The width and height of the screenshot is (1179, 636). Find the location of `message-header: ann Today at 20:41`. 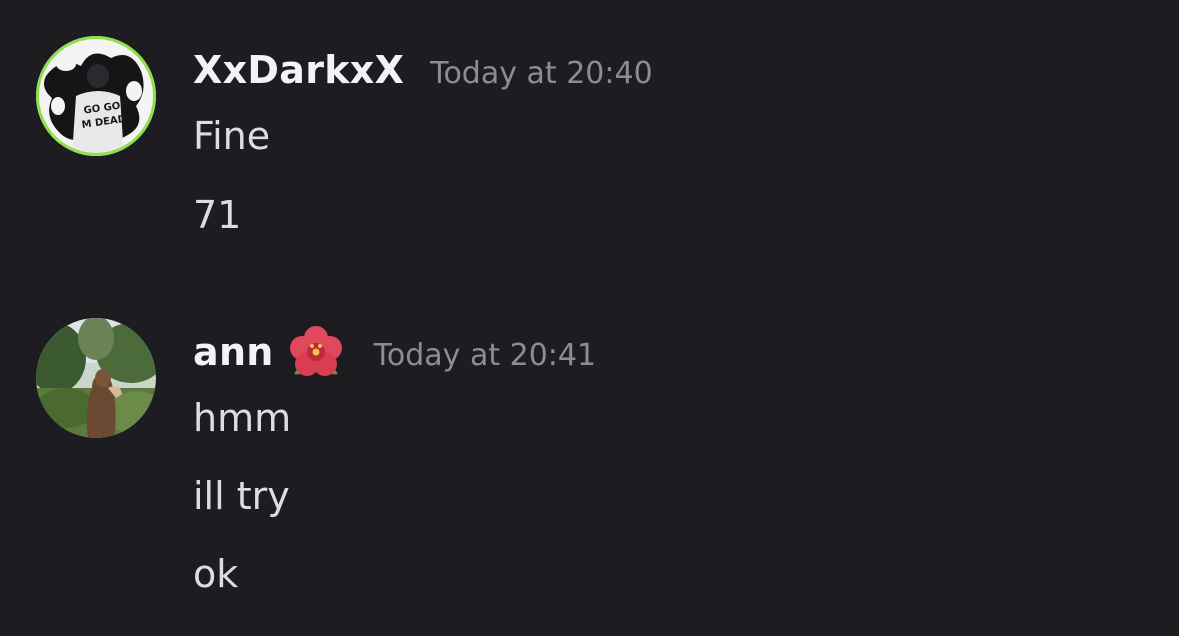

message-header: ann Today at 20:41 is located at coordinates (394, 352).